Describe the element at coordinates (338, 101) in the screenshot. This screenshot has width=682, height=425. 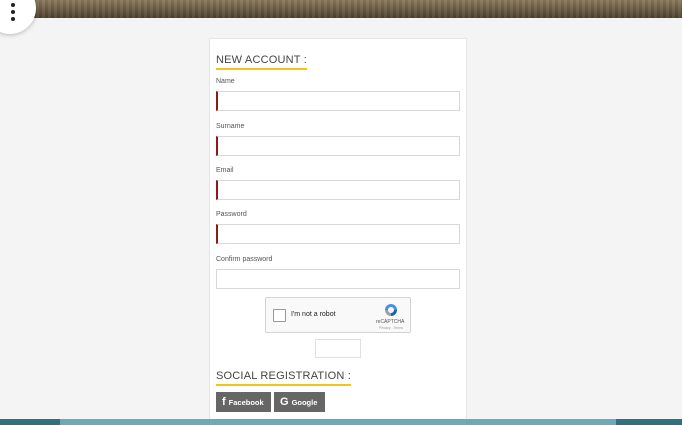
I see `name-input` at that location.